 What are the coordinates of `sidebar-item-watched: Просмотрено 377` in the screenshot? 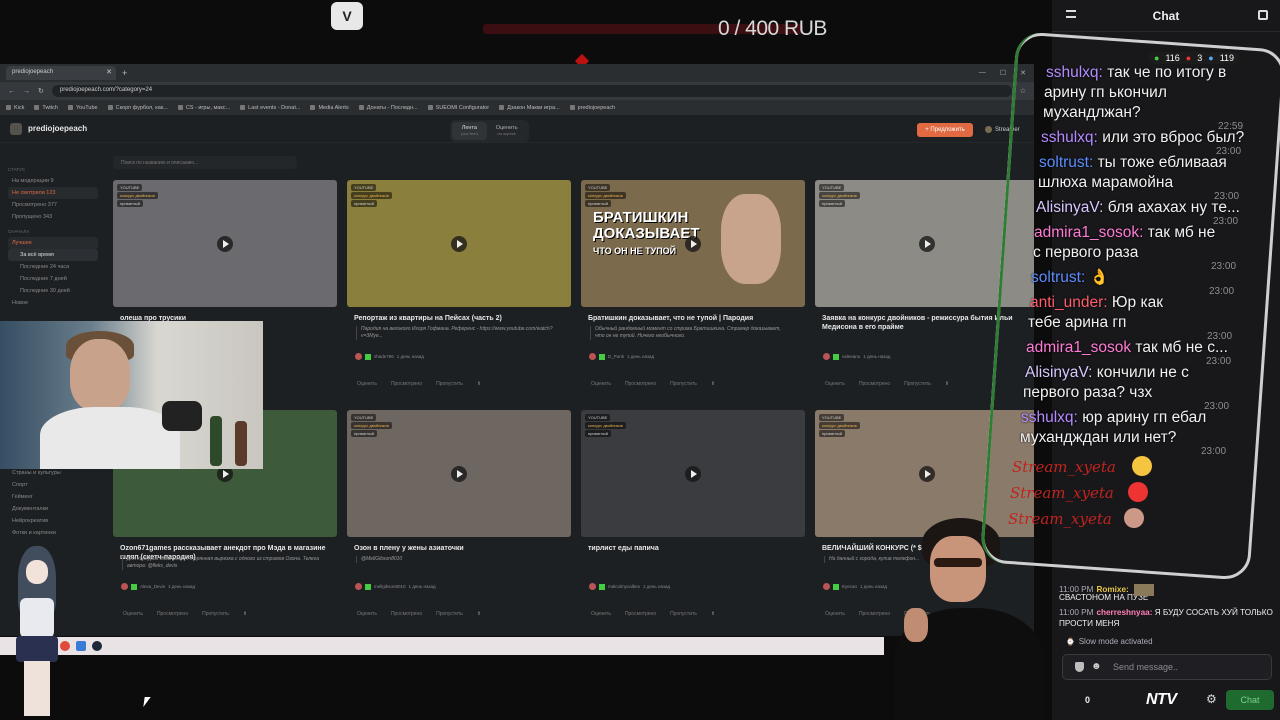 It's located at (53, 205).